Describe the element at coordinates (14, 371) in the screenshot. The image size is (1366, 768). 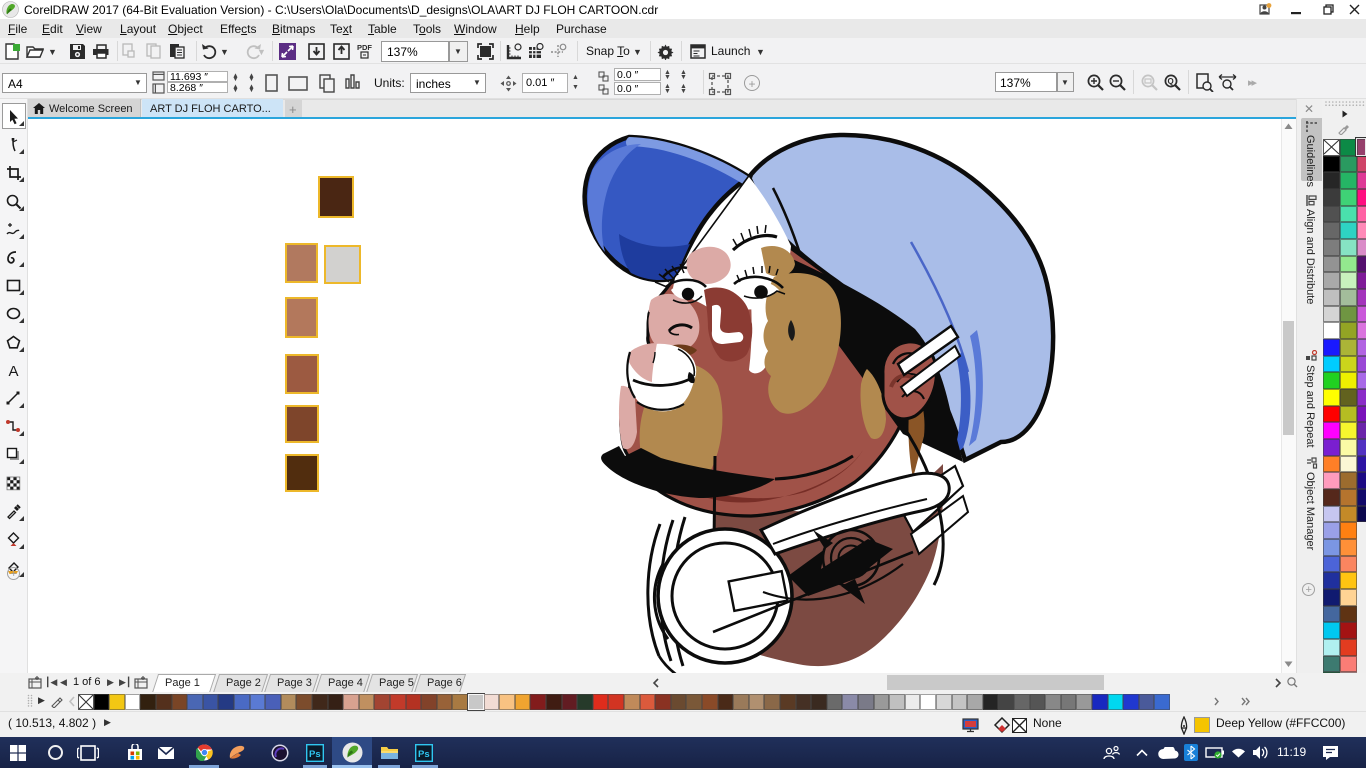
I see `svg-text: A` at that location.